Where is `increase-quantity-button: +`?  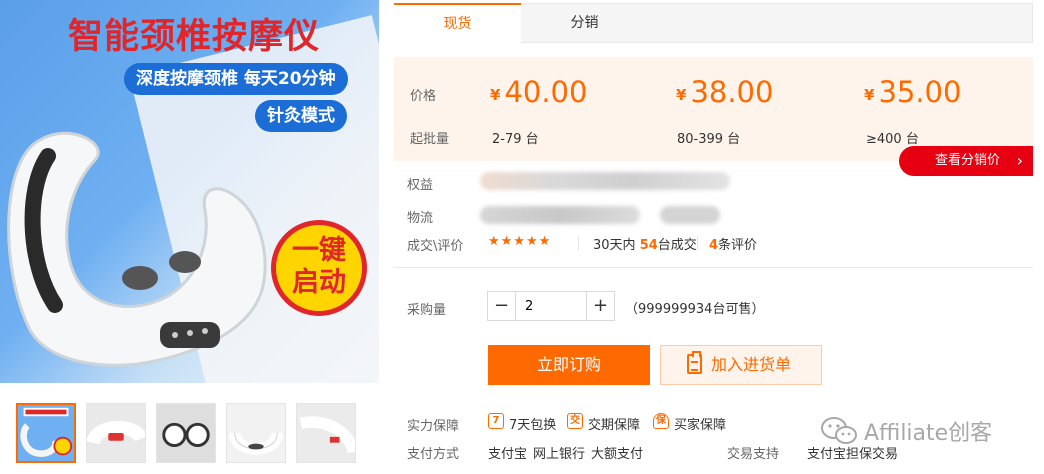
increase-quantity-button: + is located at coordinates (600, 306).